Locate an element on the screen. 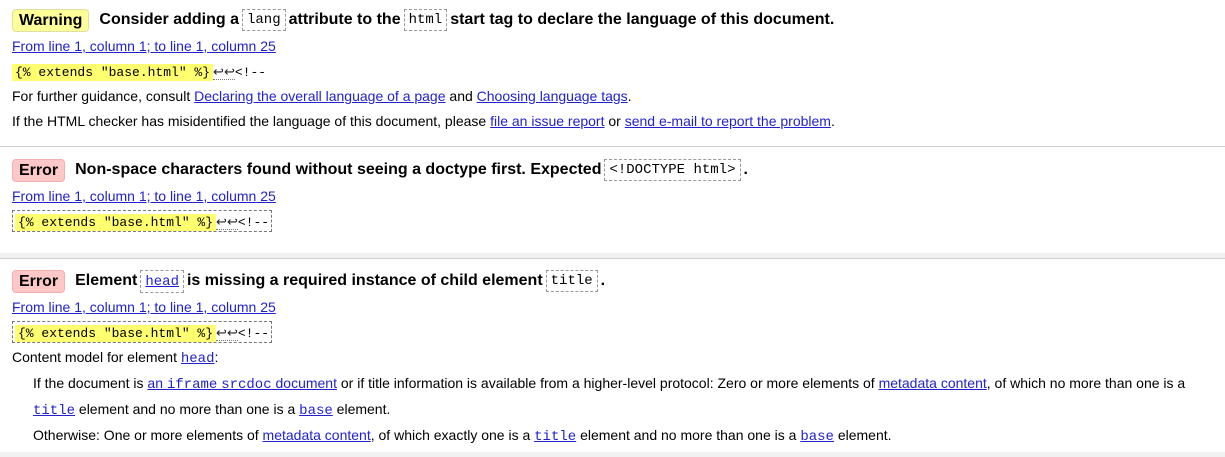 The image size is (1225, 457). cm1-code-base: base is located at coordinates (316, 411).